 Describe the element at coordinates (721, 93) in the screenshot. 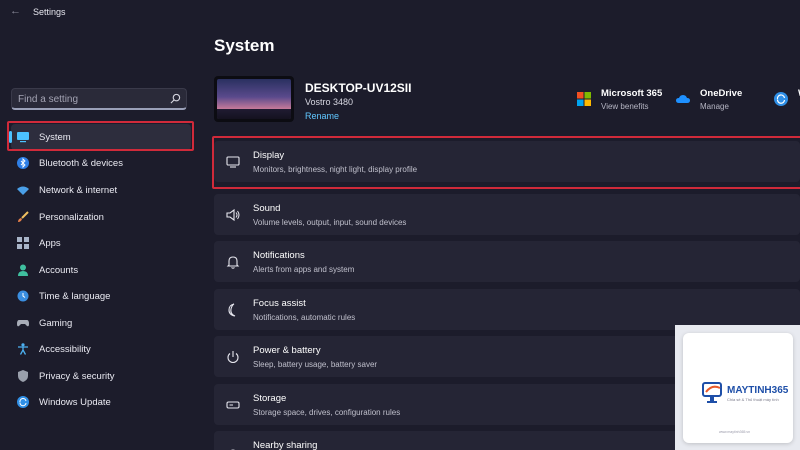

I see `service-title: OneDrive` at that location.